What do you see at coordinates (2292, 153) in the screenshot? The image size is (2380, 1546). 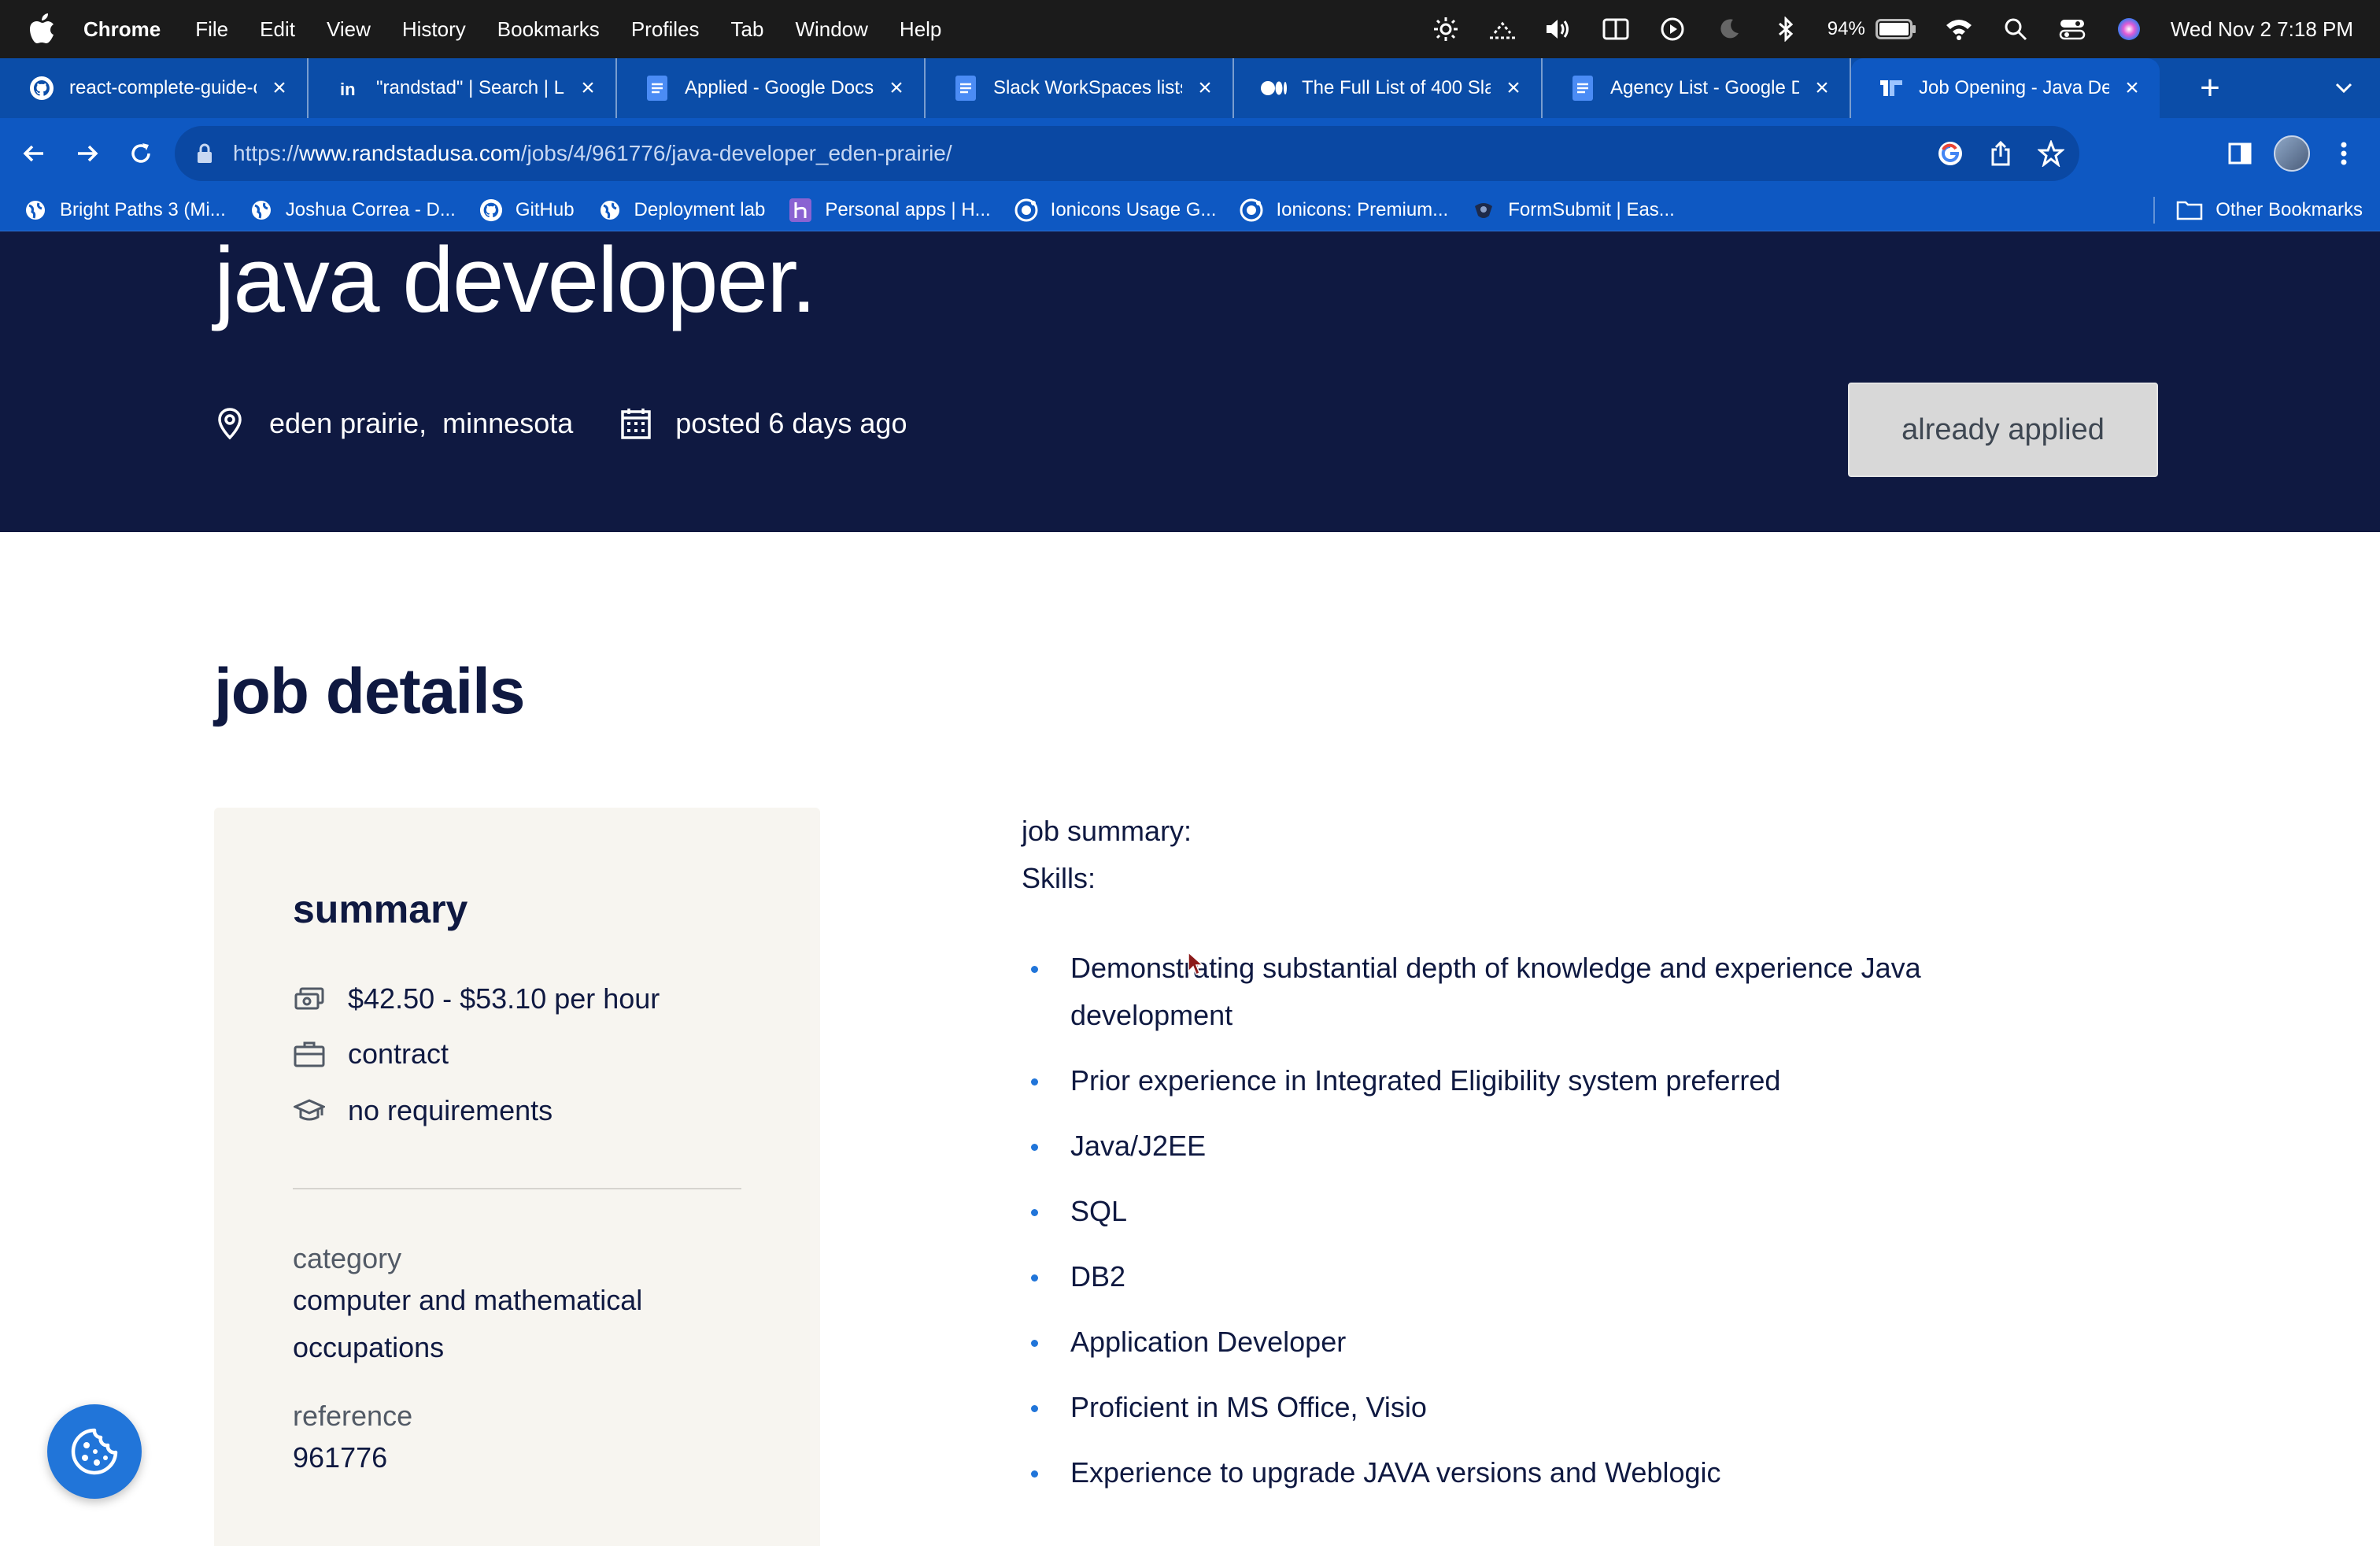 I see `profile-avatar-icon` at bounding box center [2292, 153].